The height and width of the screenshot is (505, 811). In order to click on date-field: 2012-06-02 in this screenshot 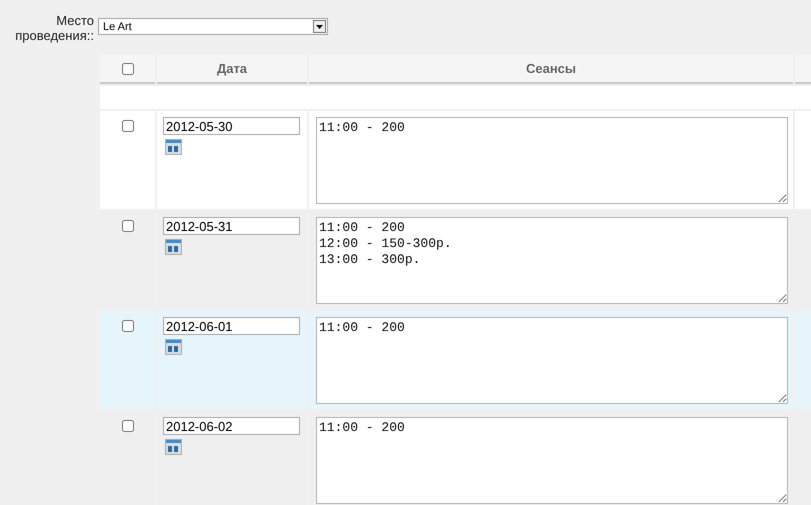, I will do `click(231, 426)`.